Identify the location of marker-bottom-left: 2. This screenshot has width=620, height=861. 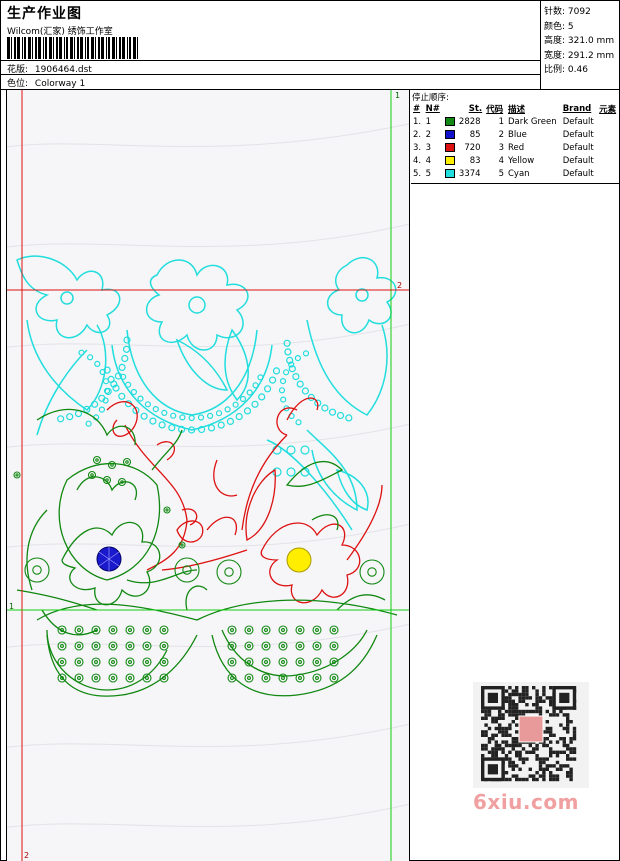
(26, 855).